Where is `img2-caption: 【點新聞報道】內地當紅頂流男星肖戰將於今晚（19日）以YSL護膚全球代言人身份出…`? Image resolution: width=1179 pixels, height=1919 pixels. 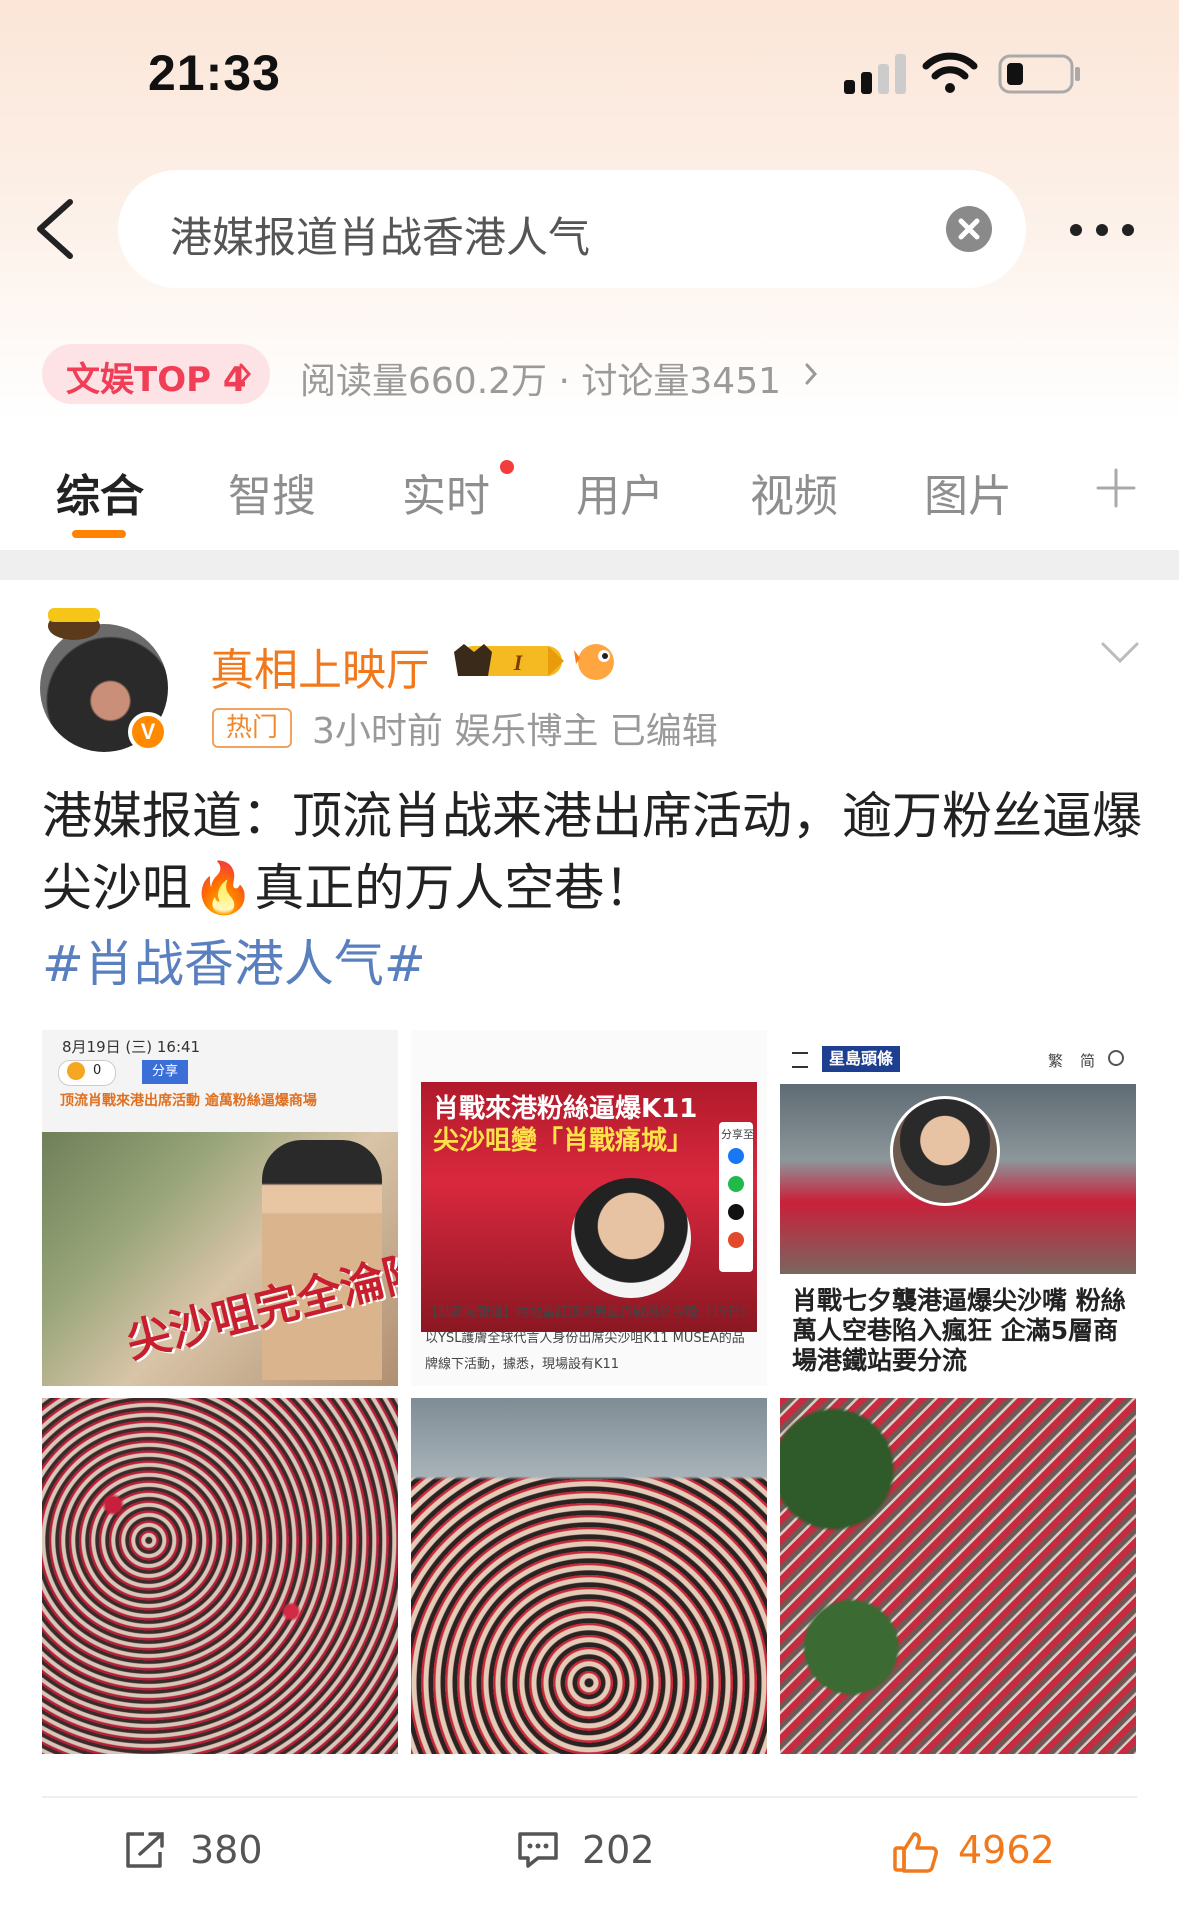 img2-caption: 【點新聞報道】內地當紅頂流男星肖戰將於今晚（19日）以YSL護膚全球代言人身份出… is located at coordinates (589, 1338).